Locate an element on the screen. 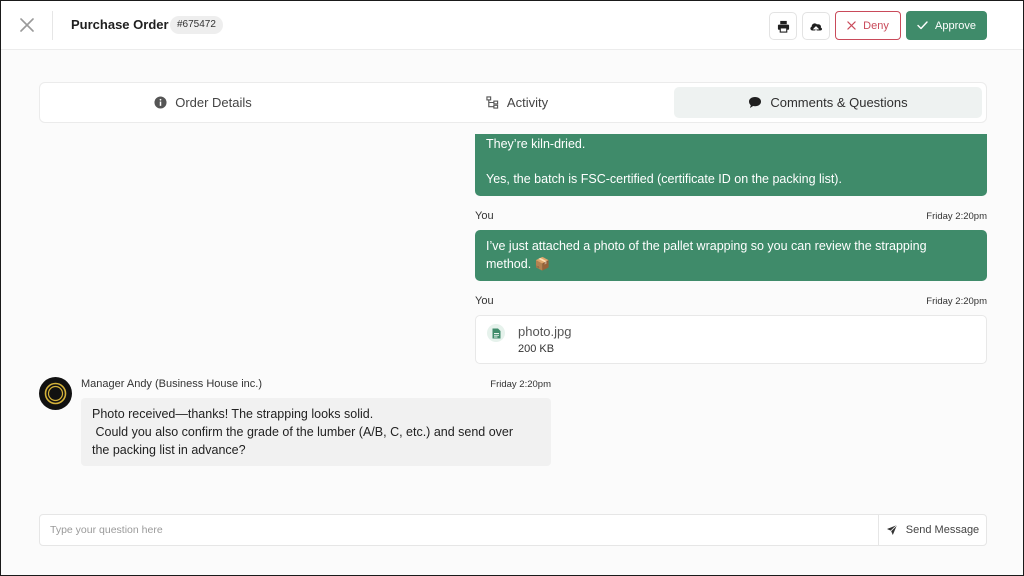 This screenshot has height=576, width=1024. document-icon is located at coordinates (496, 333).